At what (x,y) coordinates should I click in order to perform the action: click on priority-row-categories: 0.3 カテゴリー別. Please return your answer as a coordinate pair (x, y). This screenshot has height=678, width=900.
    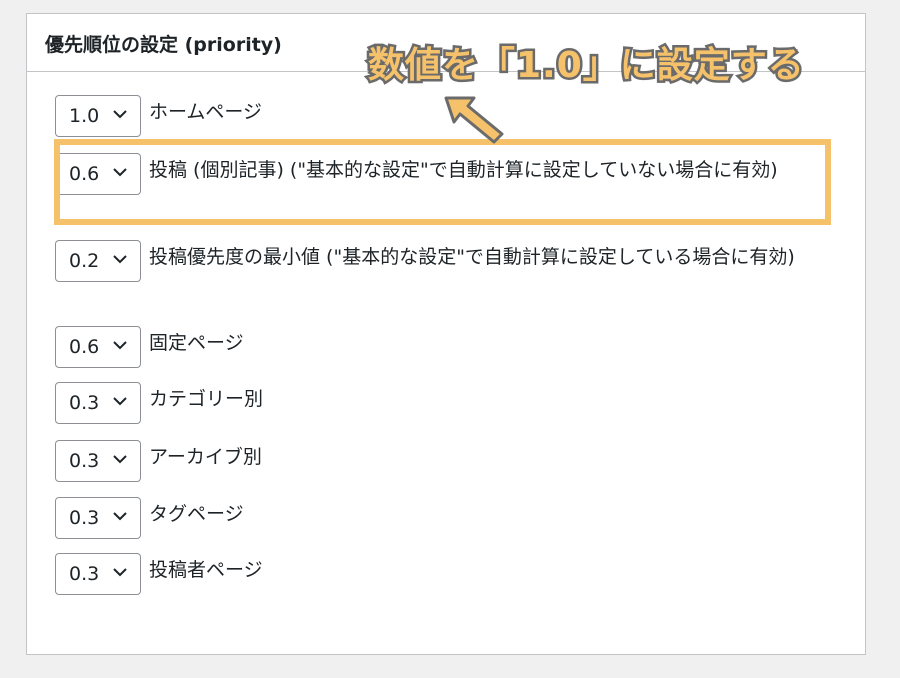
    Looking at the image, I should click on (435, 403).